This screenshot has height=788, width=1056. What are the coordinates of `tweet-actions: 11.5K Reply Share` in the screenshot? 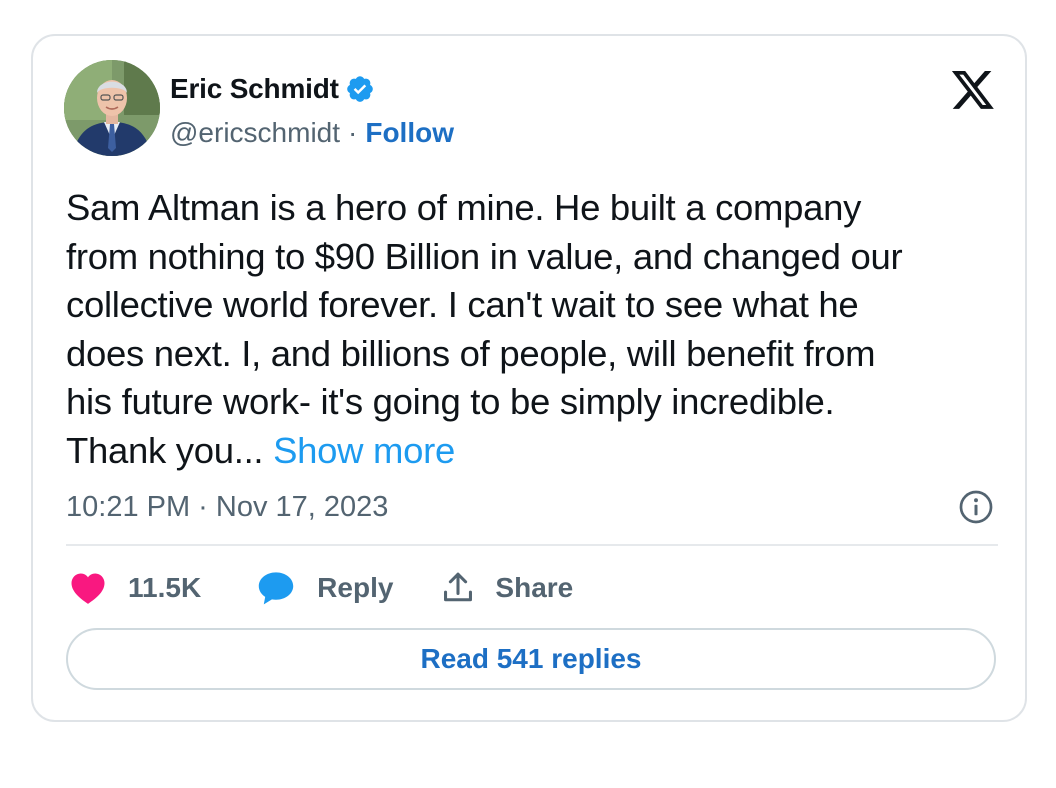 It's located at (321, 588).